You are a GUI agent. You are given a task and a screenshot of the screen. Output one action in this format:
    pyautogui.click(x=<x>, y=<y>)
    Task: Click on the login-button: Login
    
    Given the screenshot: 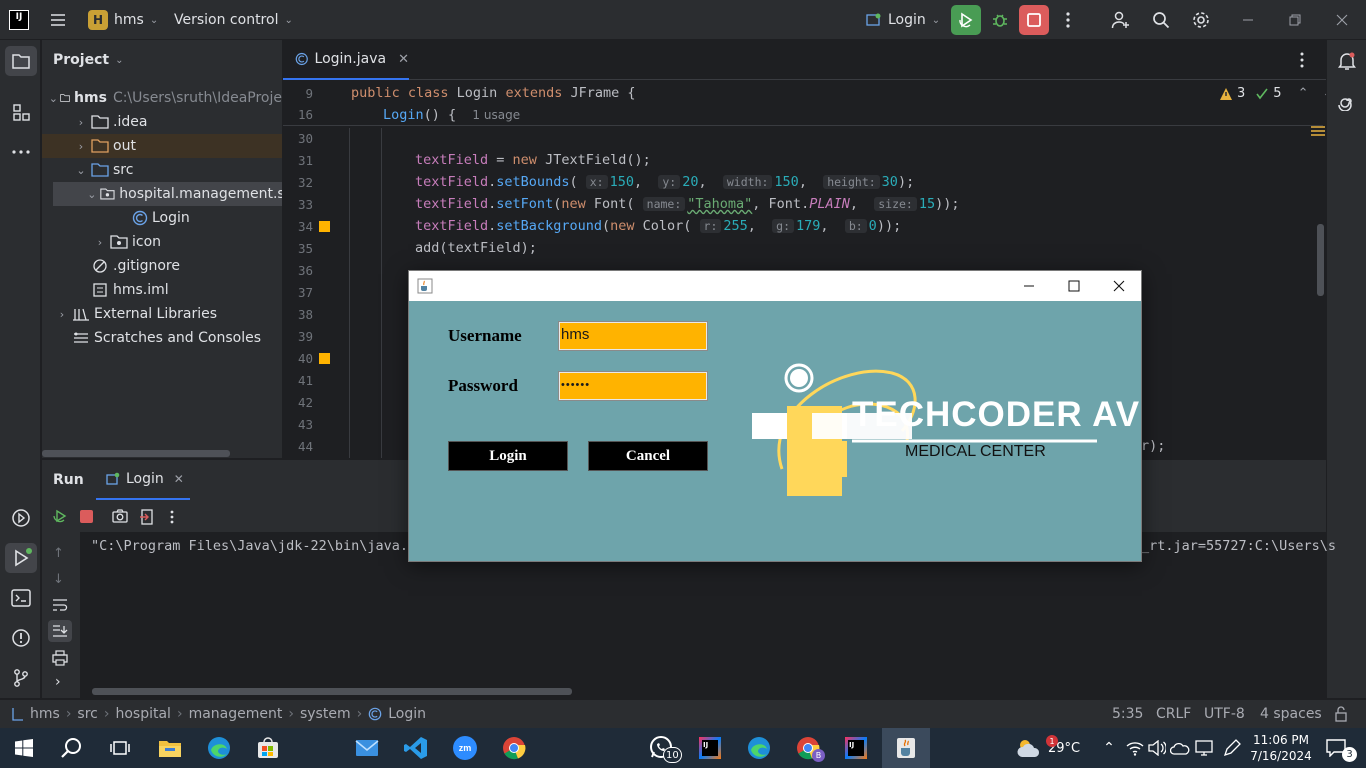 What is the action you would take?
    pyautogui.click(x=508, y=456)
    